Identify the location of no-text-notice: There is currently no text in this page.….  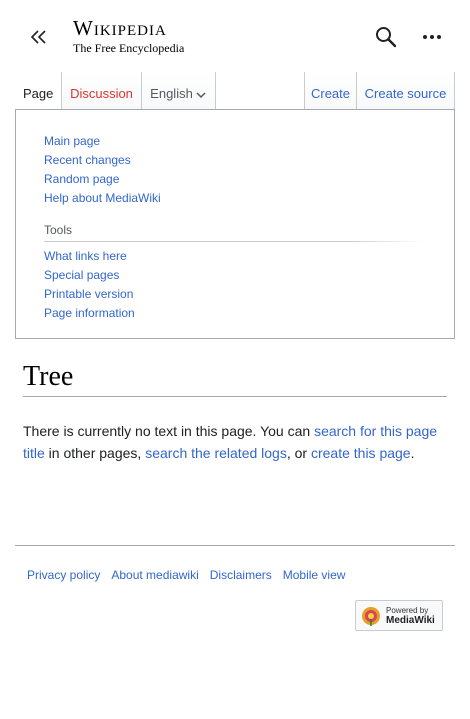
(236, 442).